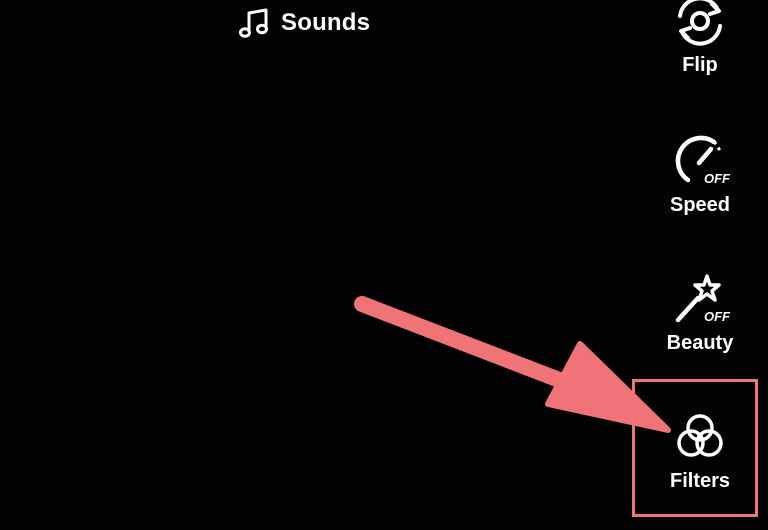 The width and height of the screenshot is (768, 530). Describe the element at coordinates (700, 343) in the screenshot. I see `beauty-label: Beauty` at that location.